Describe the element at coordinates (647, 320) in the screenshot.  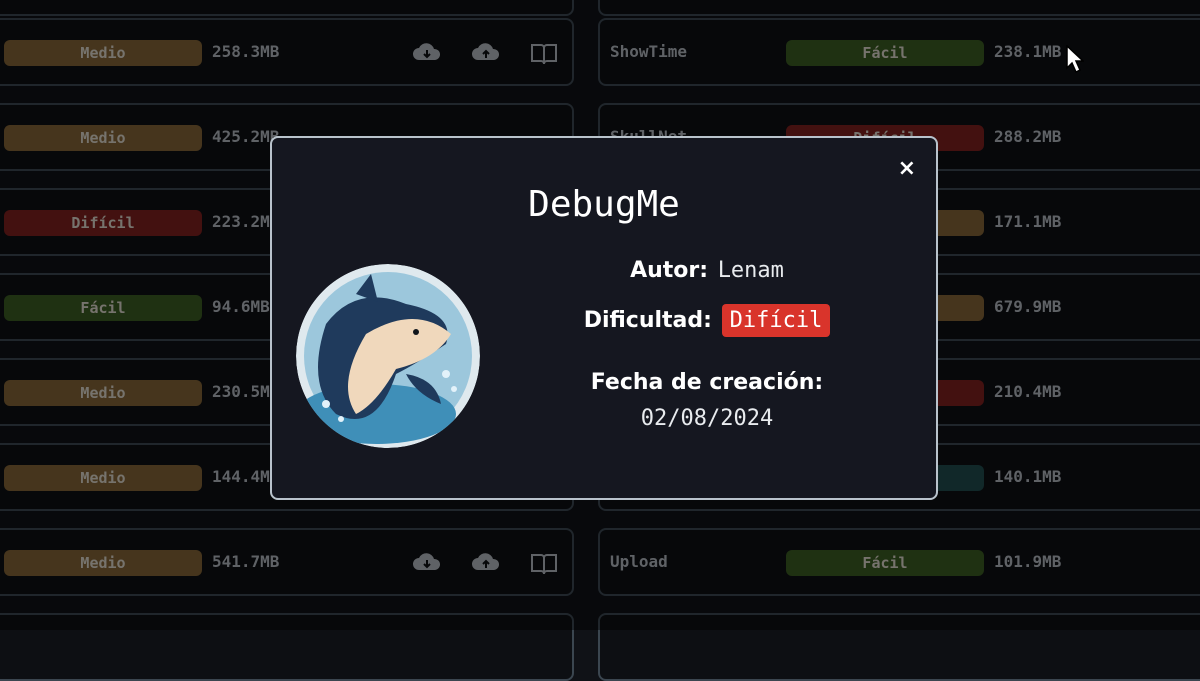
I see `difficulty-label: Dificultad:` at that location.